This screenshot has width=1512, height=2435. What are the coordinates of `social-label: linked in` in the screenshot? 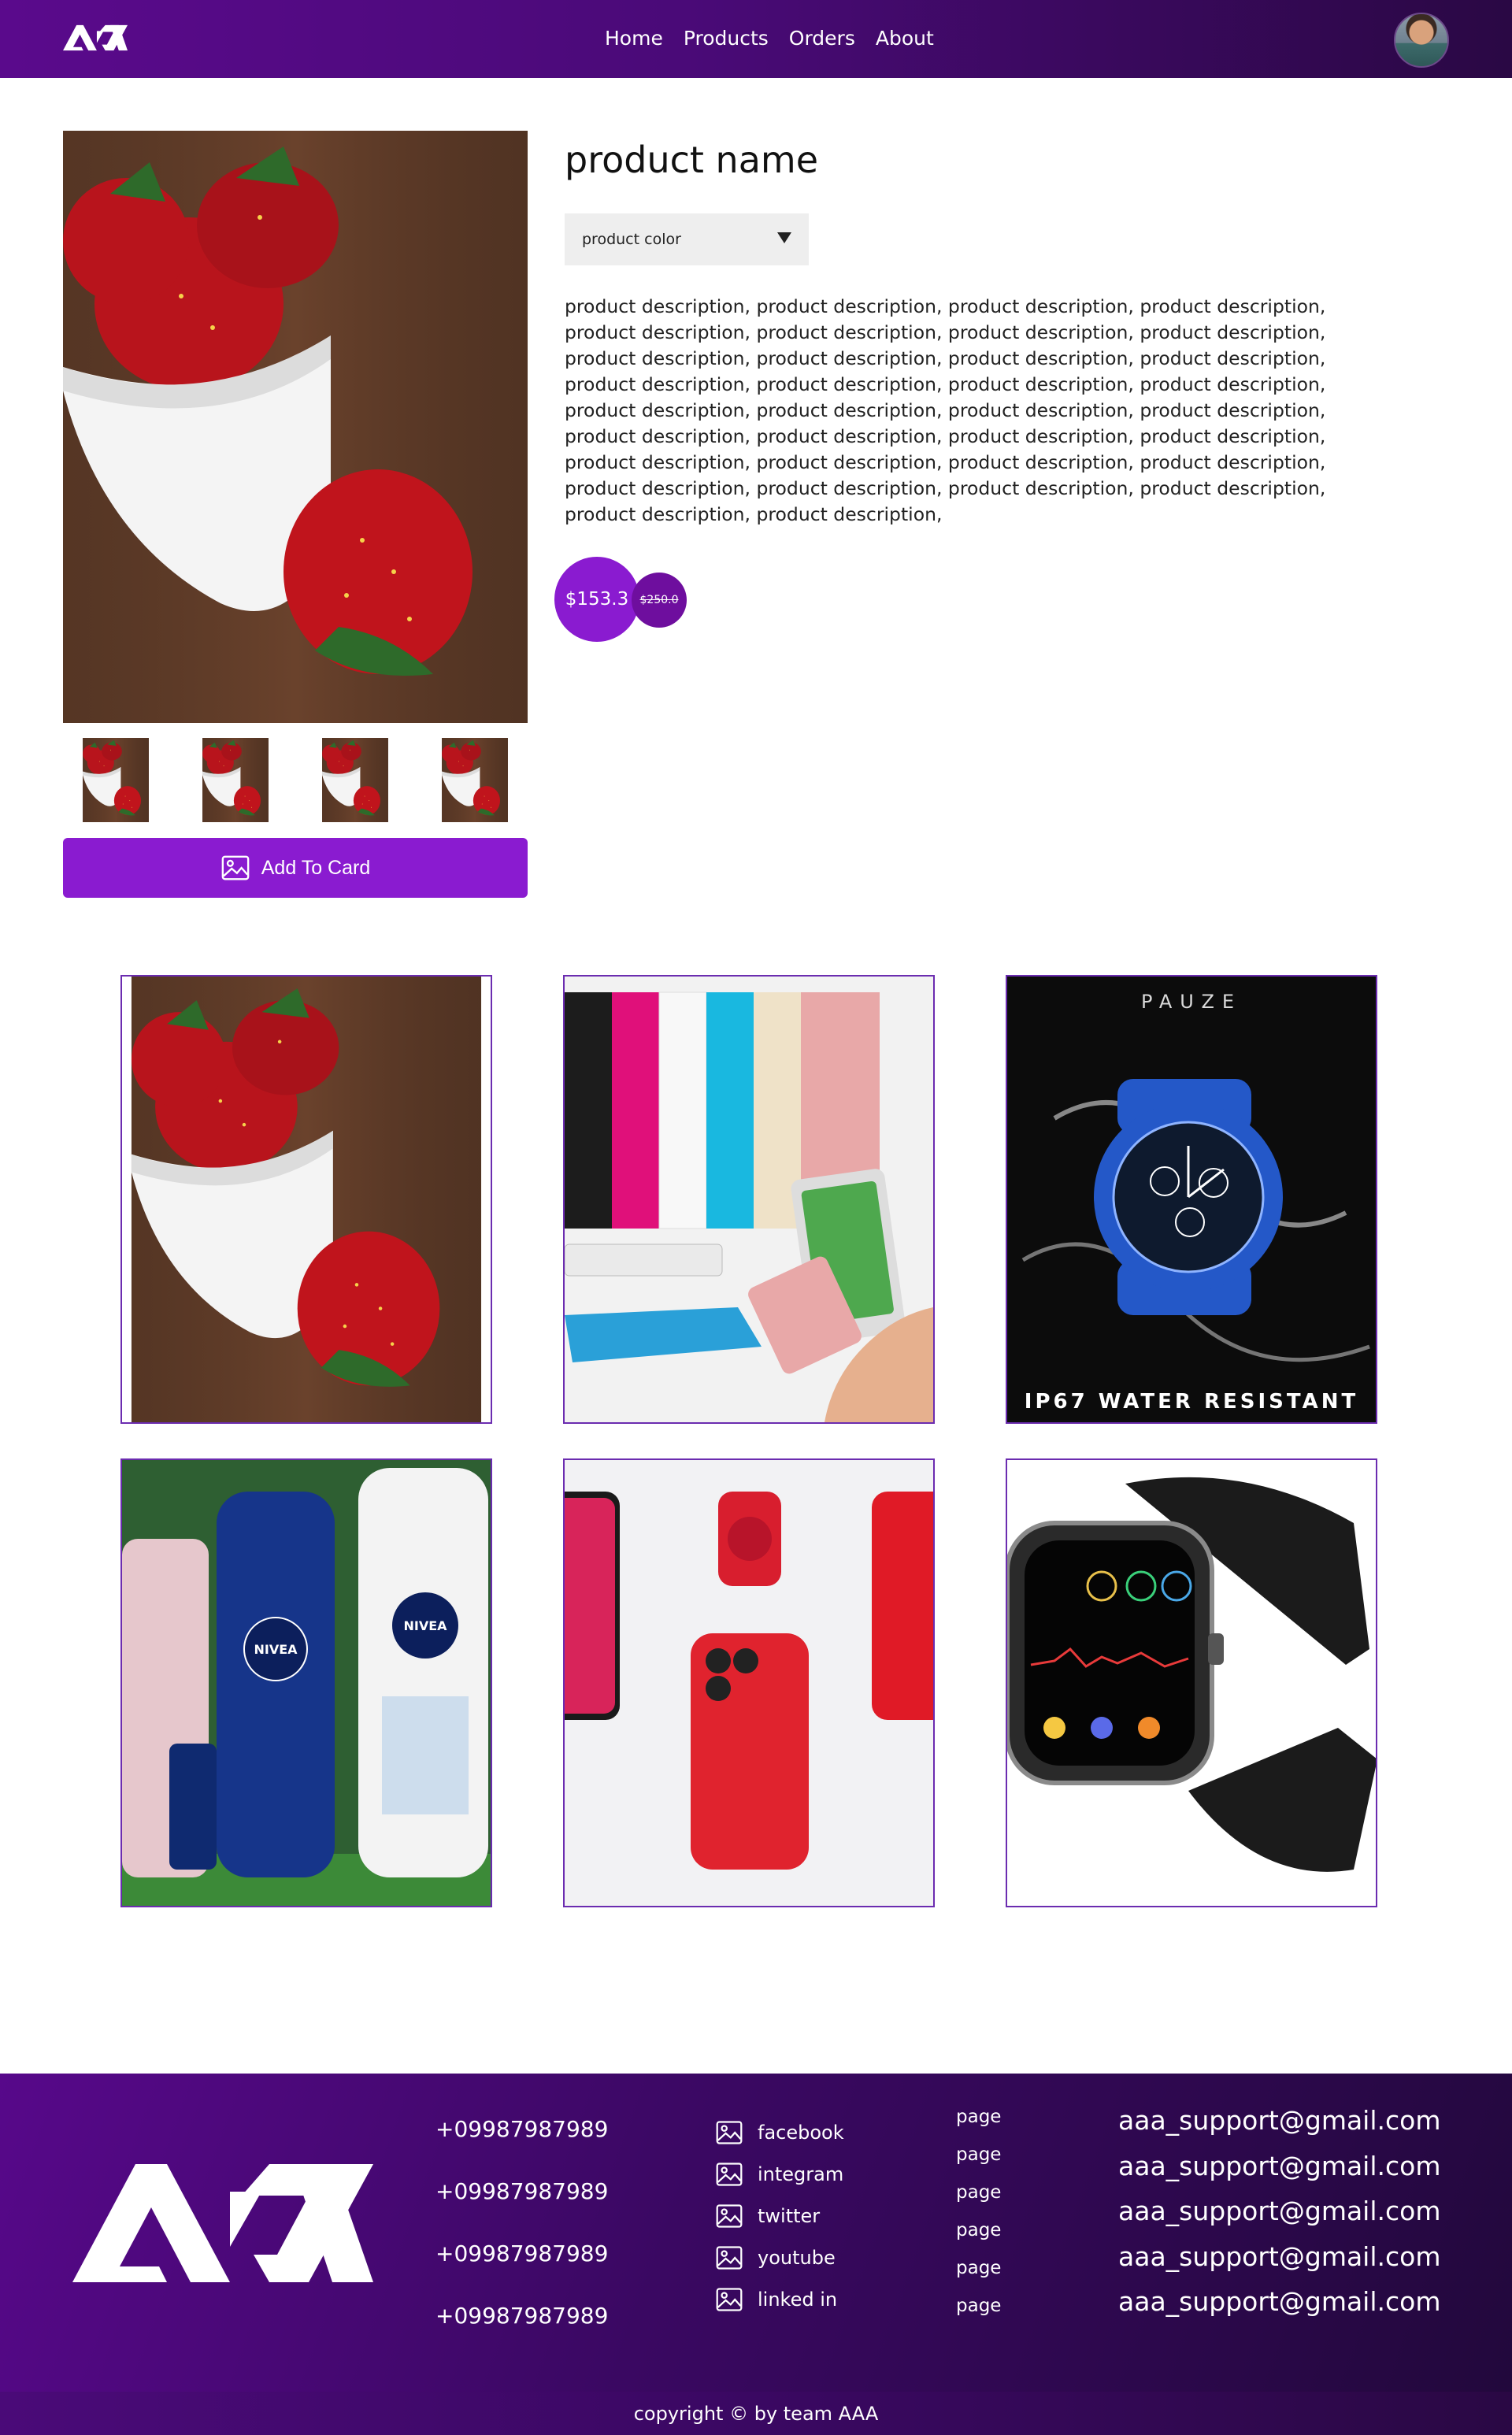 It's located at (798, 2299).